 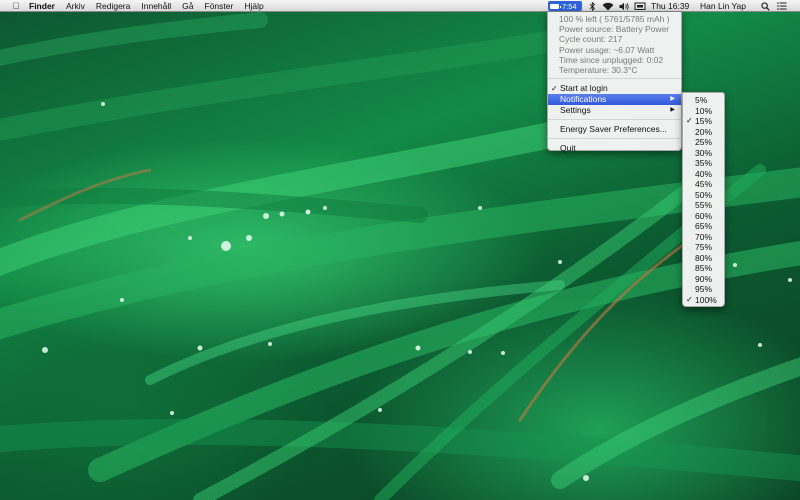 I want to click on menu-redigera: Redigera, so click(x=113, y=6).